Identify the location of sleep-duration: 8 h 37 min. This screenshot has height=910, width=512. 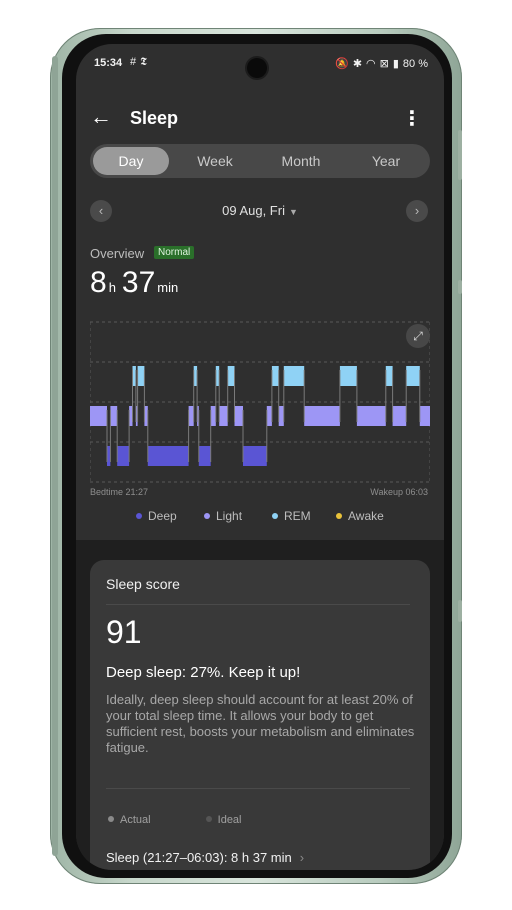
(137, 283).